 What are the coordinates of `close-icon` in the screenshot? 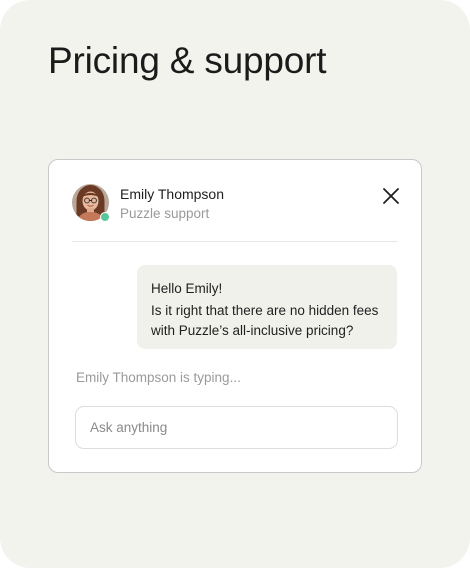 It's located at (391, 196).